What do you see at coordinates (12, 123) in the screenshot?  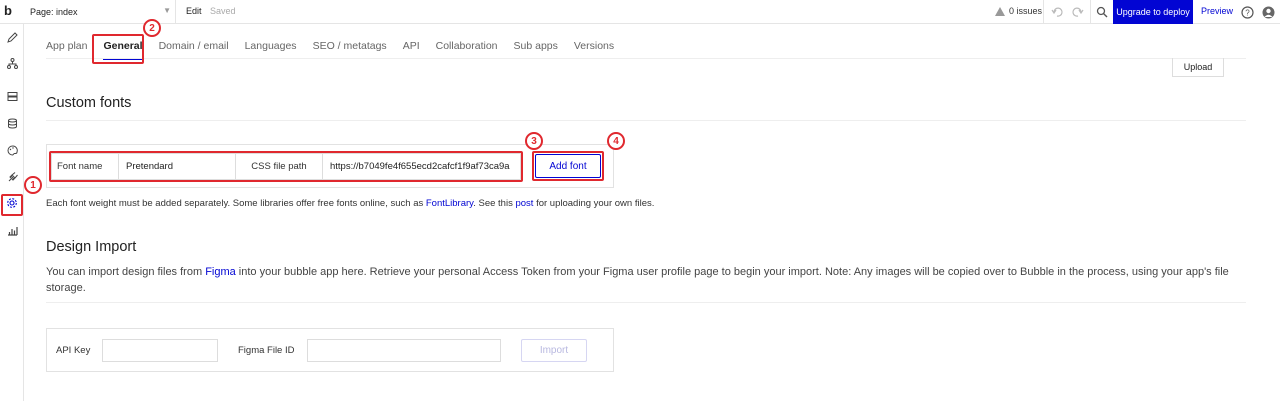 I see `database-icon` at bounding box center [12, 123].